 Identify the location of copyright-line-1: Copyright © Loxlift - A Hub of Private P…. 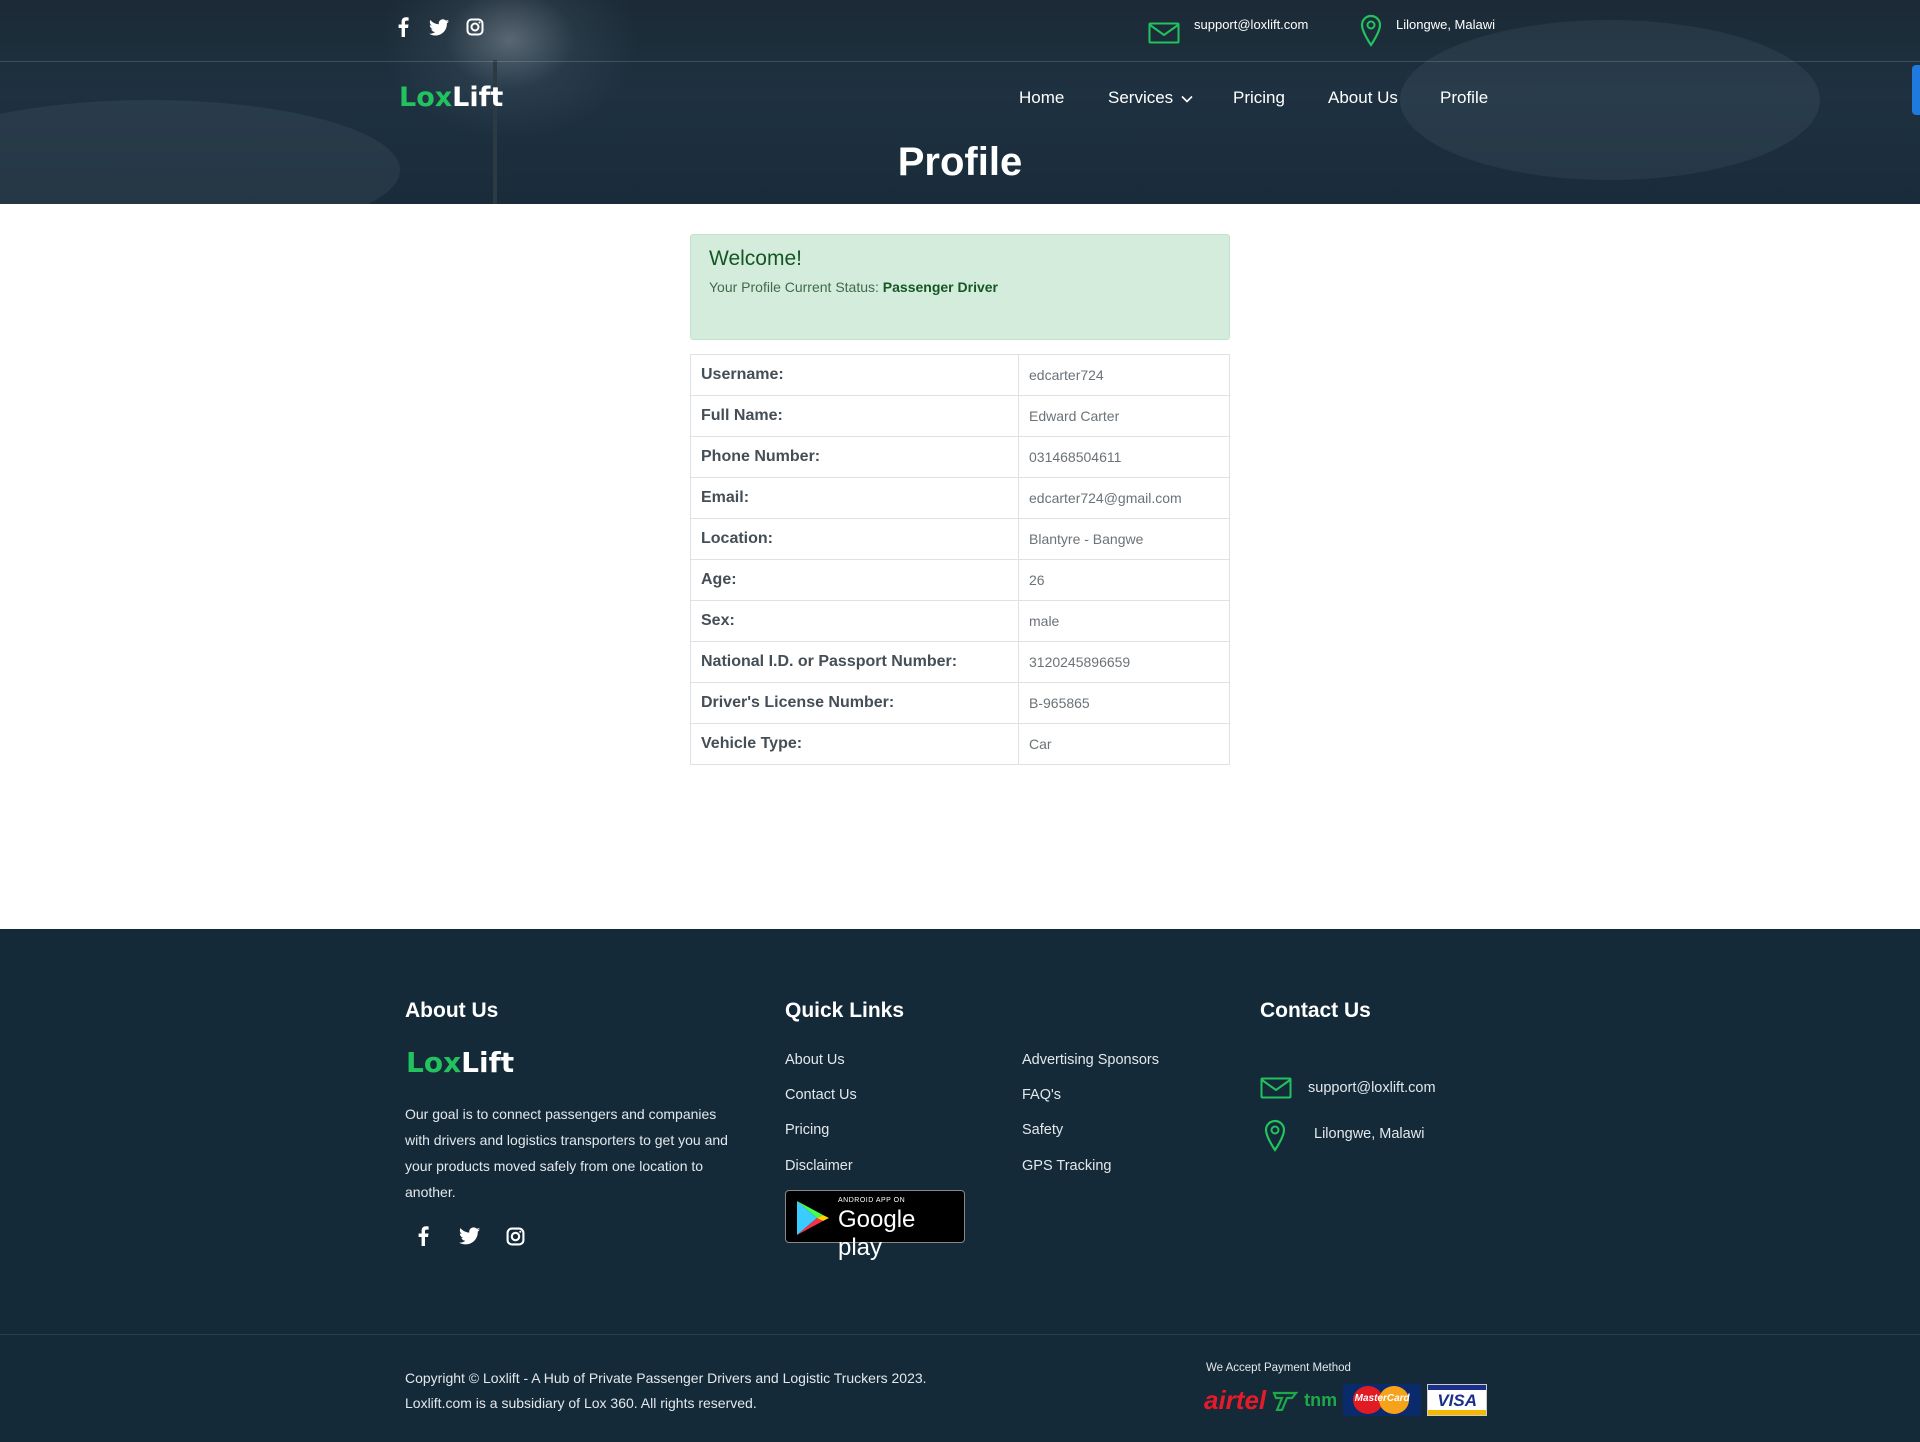
(666, 1378).